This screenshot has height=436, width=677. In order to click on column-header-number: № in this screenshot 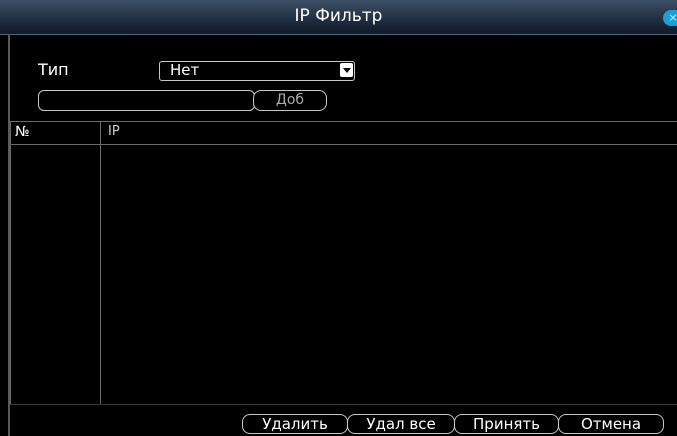, I will do `click(22, 133)`.